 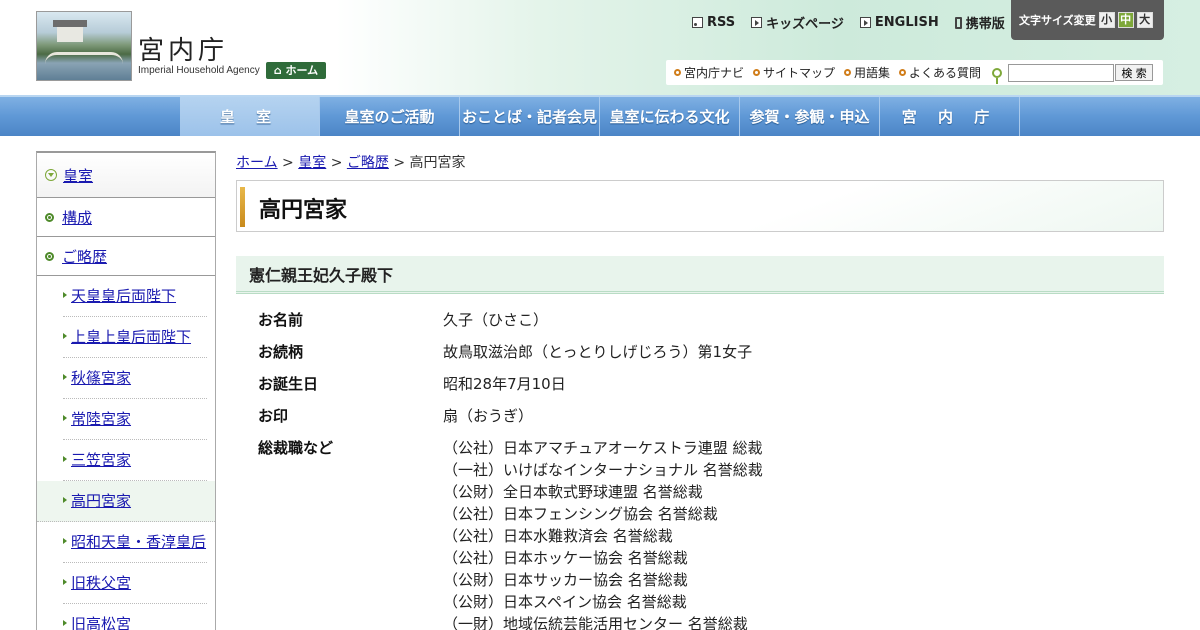 What do you see at coordinates (985, 24) in the screenshot?
I see `mobile-label: 携帯版` at bounding box center [985, 24].